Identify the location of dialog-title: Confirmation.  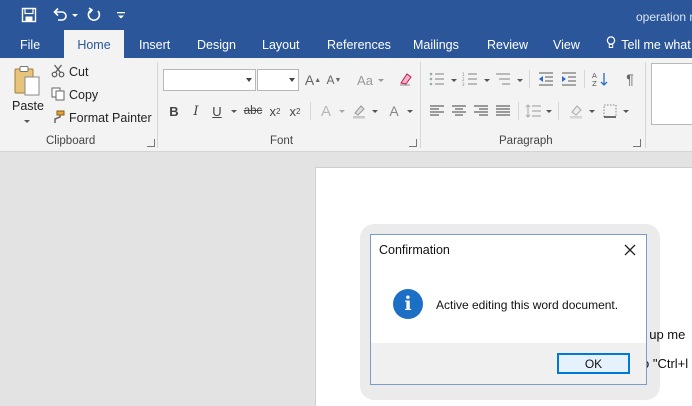
(414, 250).